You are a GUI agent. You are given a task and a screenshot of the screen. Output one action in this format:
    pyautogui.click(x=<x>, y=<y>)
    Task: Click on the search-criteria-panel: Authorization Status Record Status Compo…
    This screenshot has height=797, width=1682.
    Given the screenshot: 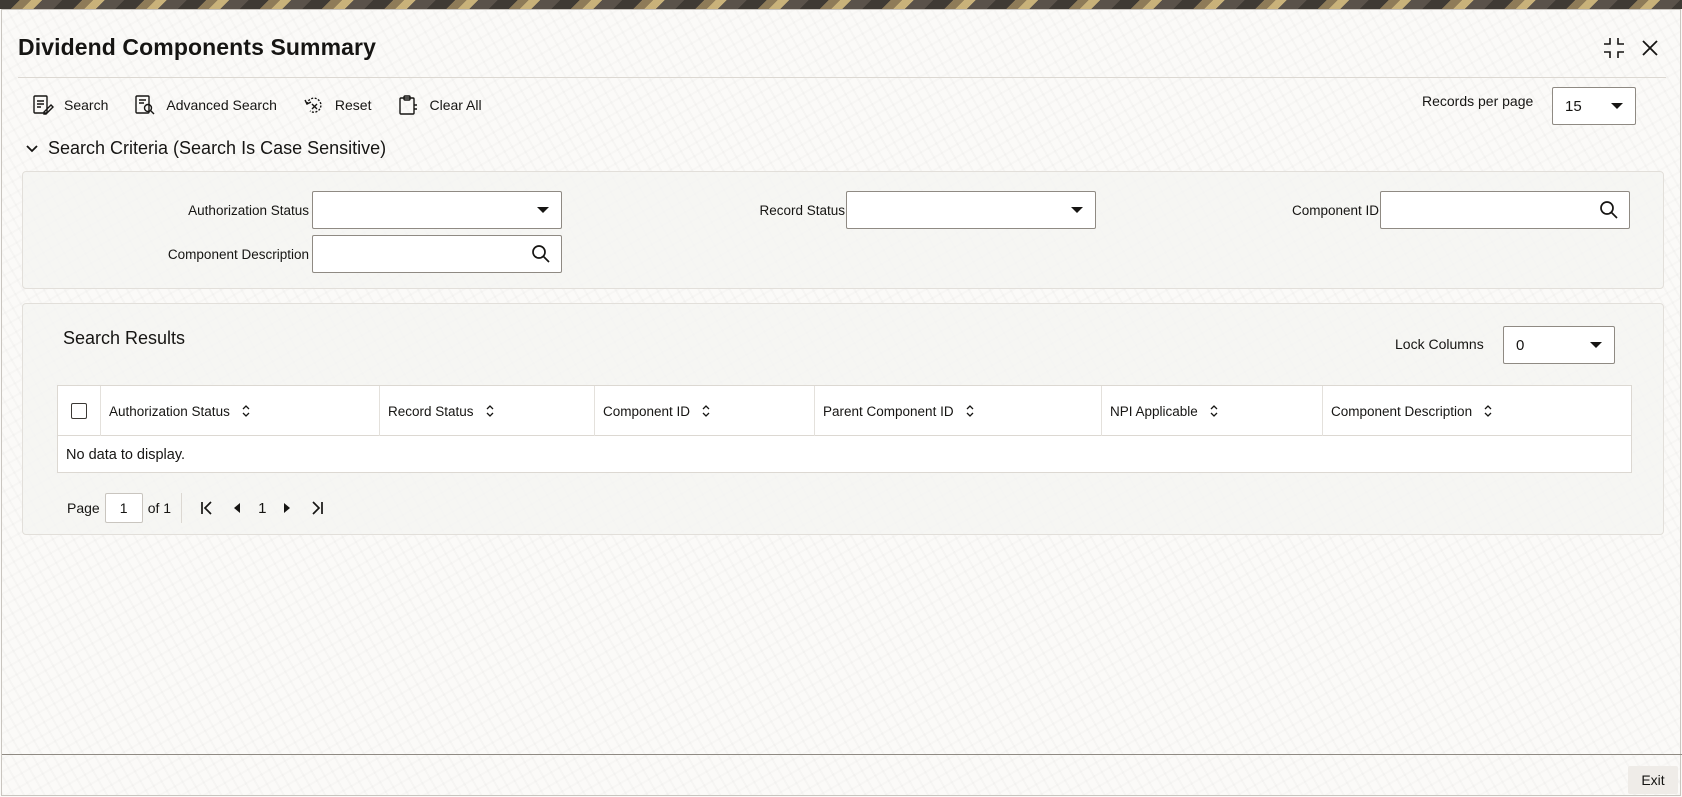 What is the action you would take?
    pyautogui.click(x=843, y=230)
    